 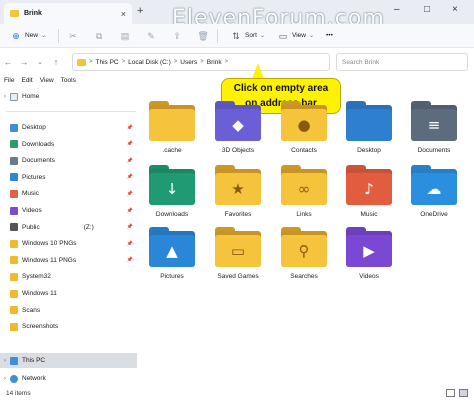 I want to click on more-icon: •••, so click(x=329, y=35).